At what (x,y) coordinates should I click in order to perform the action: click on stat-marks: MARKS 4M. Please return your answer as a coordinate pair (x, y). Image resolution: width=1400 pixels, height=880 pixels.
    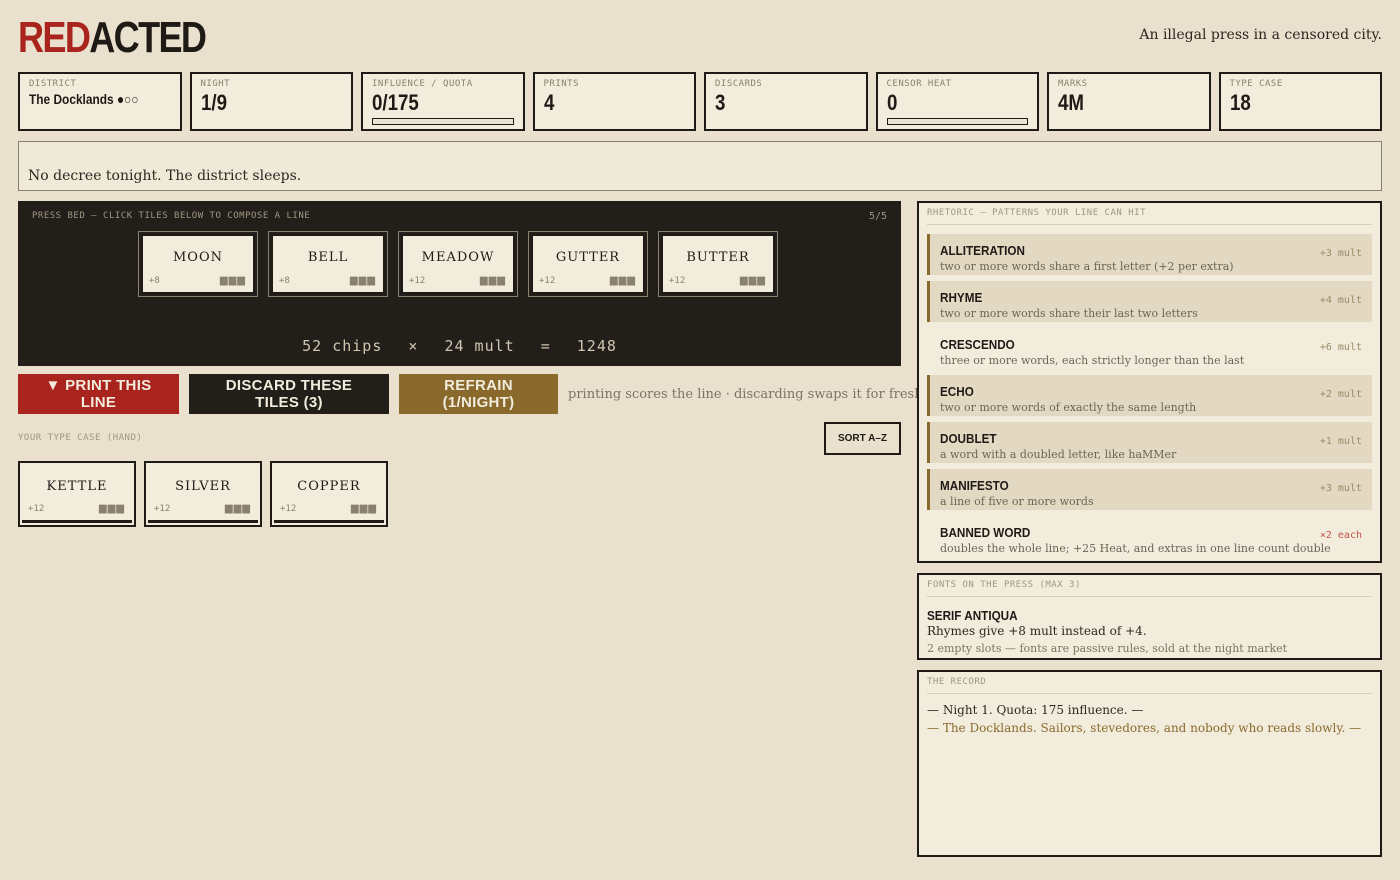
    Looking at the image, I should click on (1129, 101).